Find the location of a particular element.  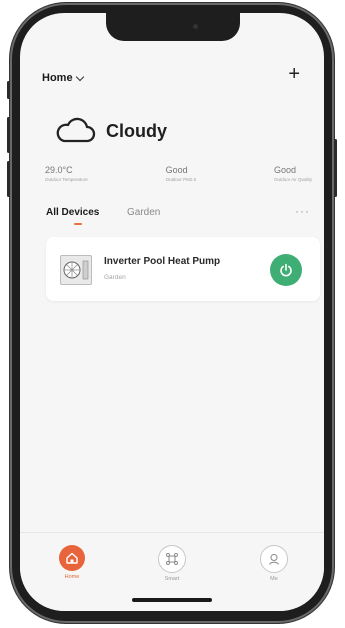

tab-garden: Garden is located at coordinates (143, 212).